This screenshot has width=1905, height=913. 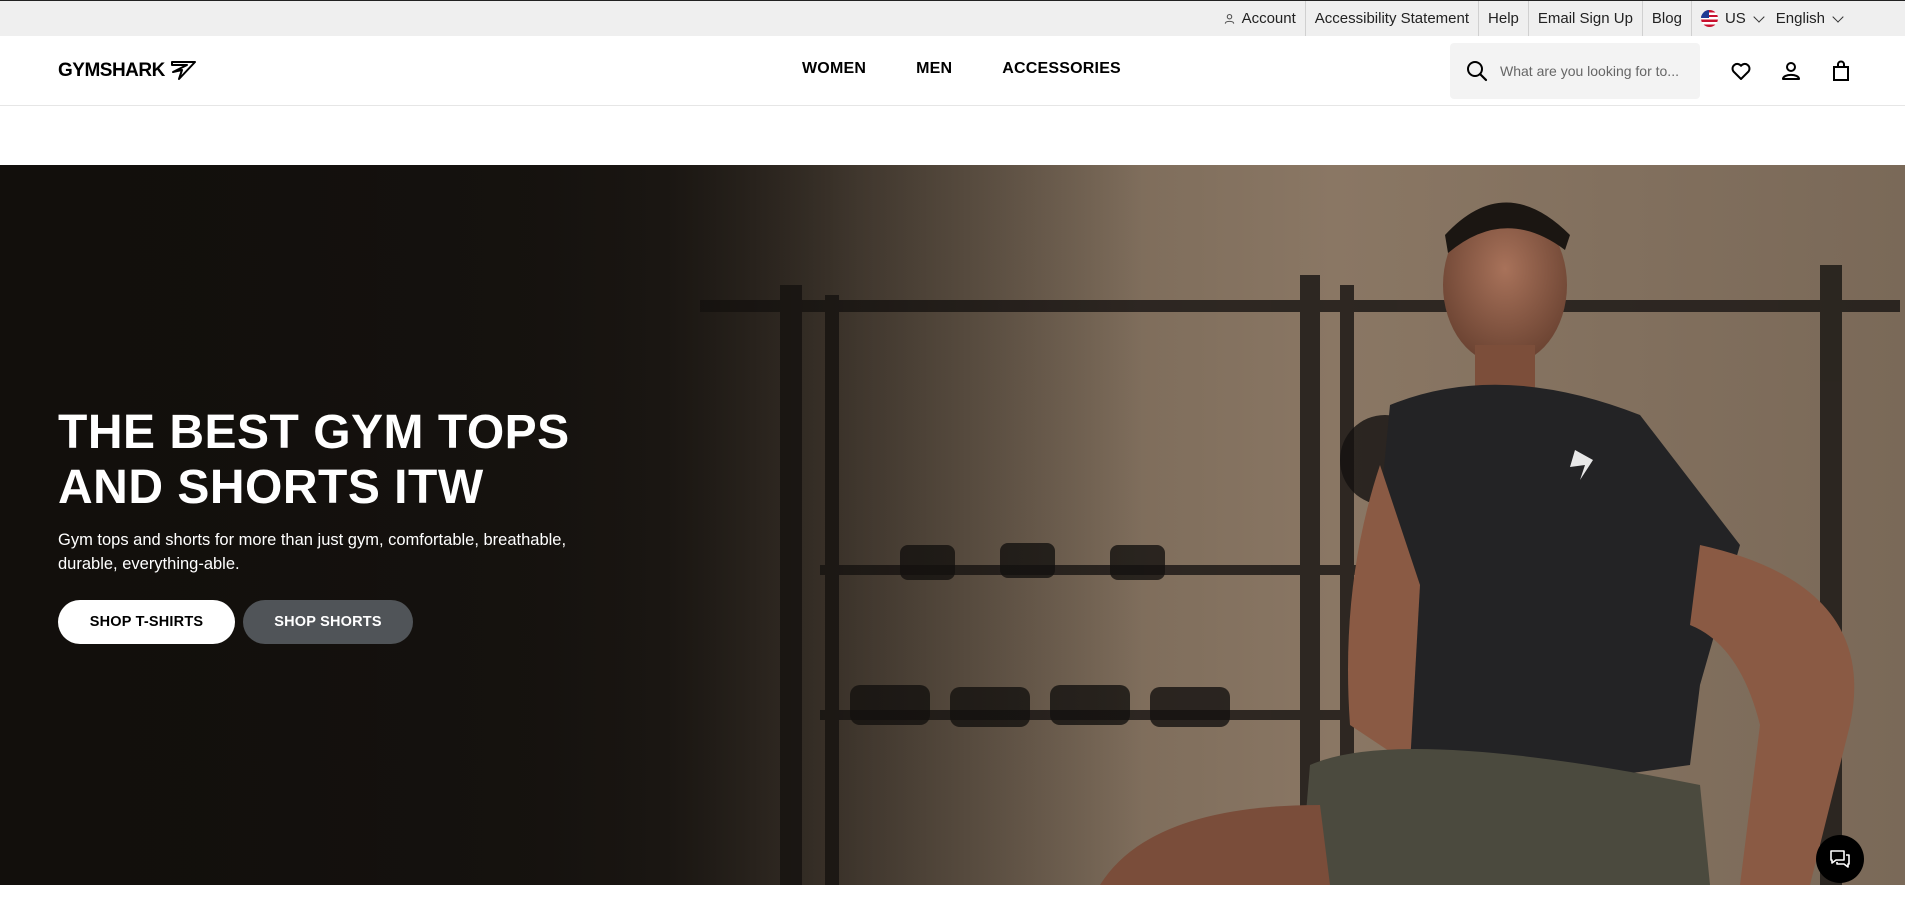 I want to click on chat-icon, so click(x=1840, y=859).